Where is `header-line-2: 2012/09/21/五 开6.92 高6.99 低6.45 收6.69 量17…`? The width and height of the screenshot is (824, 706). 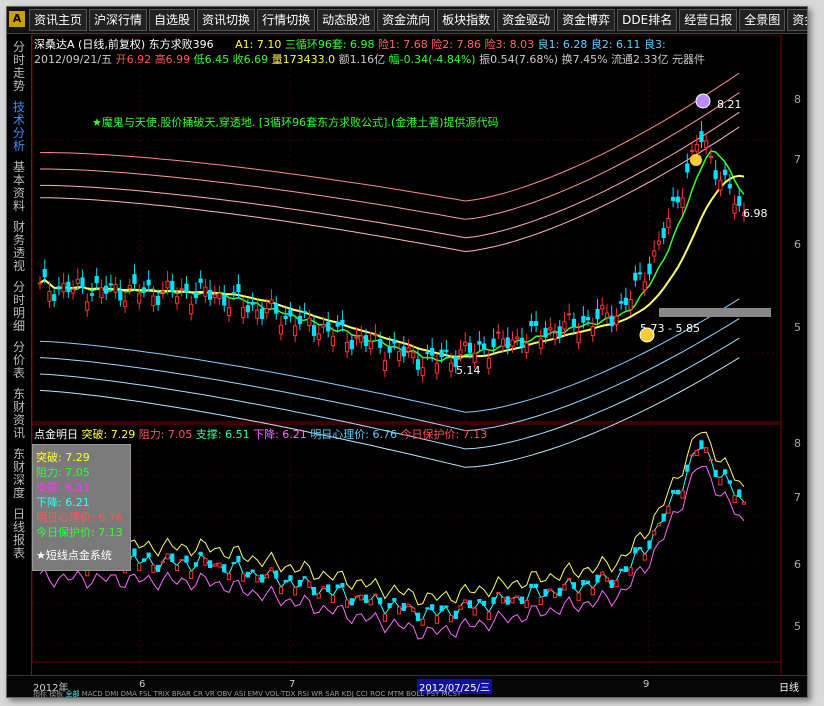
header-line-2: 2012/09/21/五 开6.92 高6.99 低6.45 收6.69 量17… is located at coordinates (369, 59).